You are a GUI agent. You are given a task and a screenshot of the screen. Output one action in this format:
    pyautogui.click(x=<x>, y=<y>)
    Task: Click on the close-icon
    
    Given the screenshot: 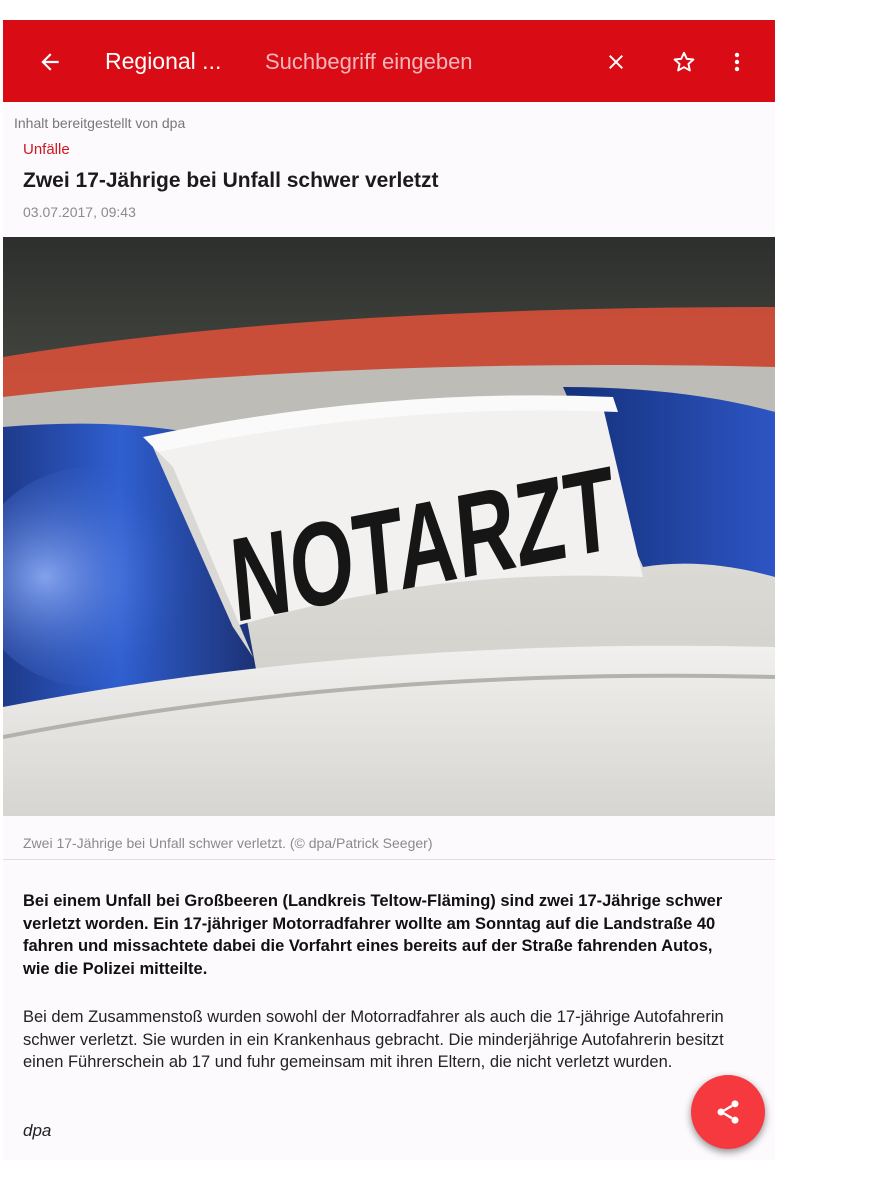 What is the action you would take?
    pyautogui.click(x=616, y=62)
    